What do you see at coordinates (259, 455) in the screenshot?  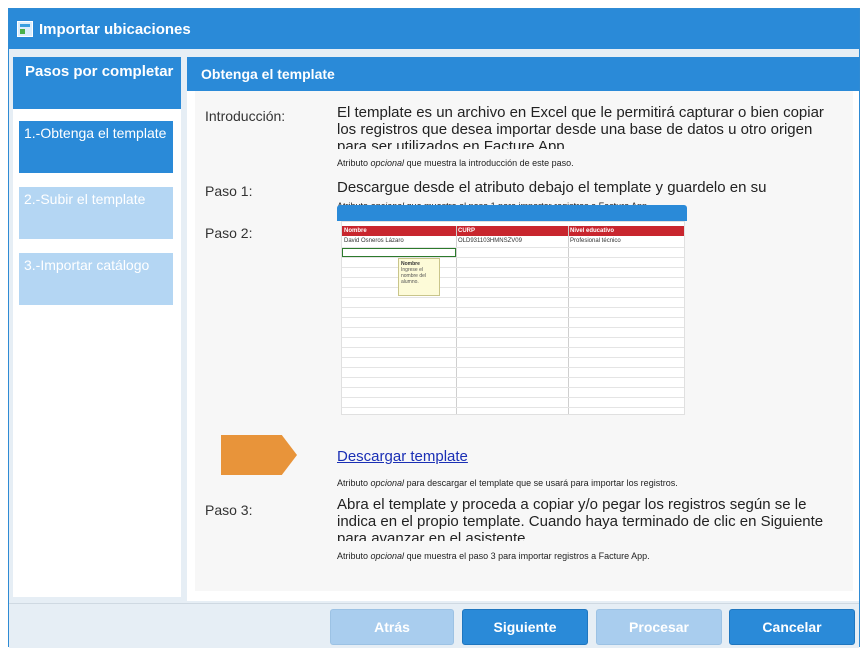 I see `arrow-icon` at bounding box center [259, 455].